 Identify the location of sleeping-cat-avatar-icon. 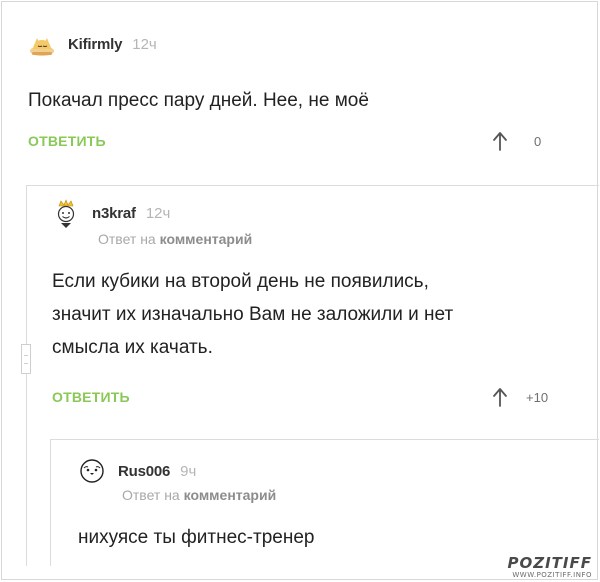
(42, 44).